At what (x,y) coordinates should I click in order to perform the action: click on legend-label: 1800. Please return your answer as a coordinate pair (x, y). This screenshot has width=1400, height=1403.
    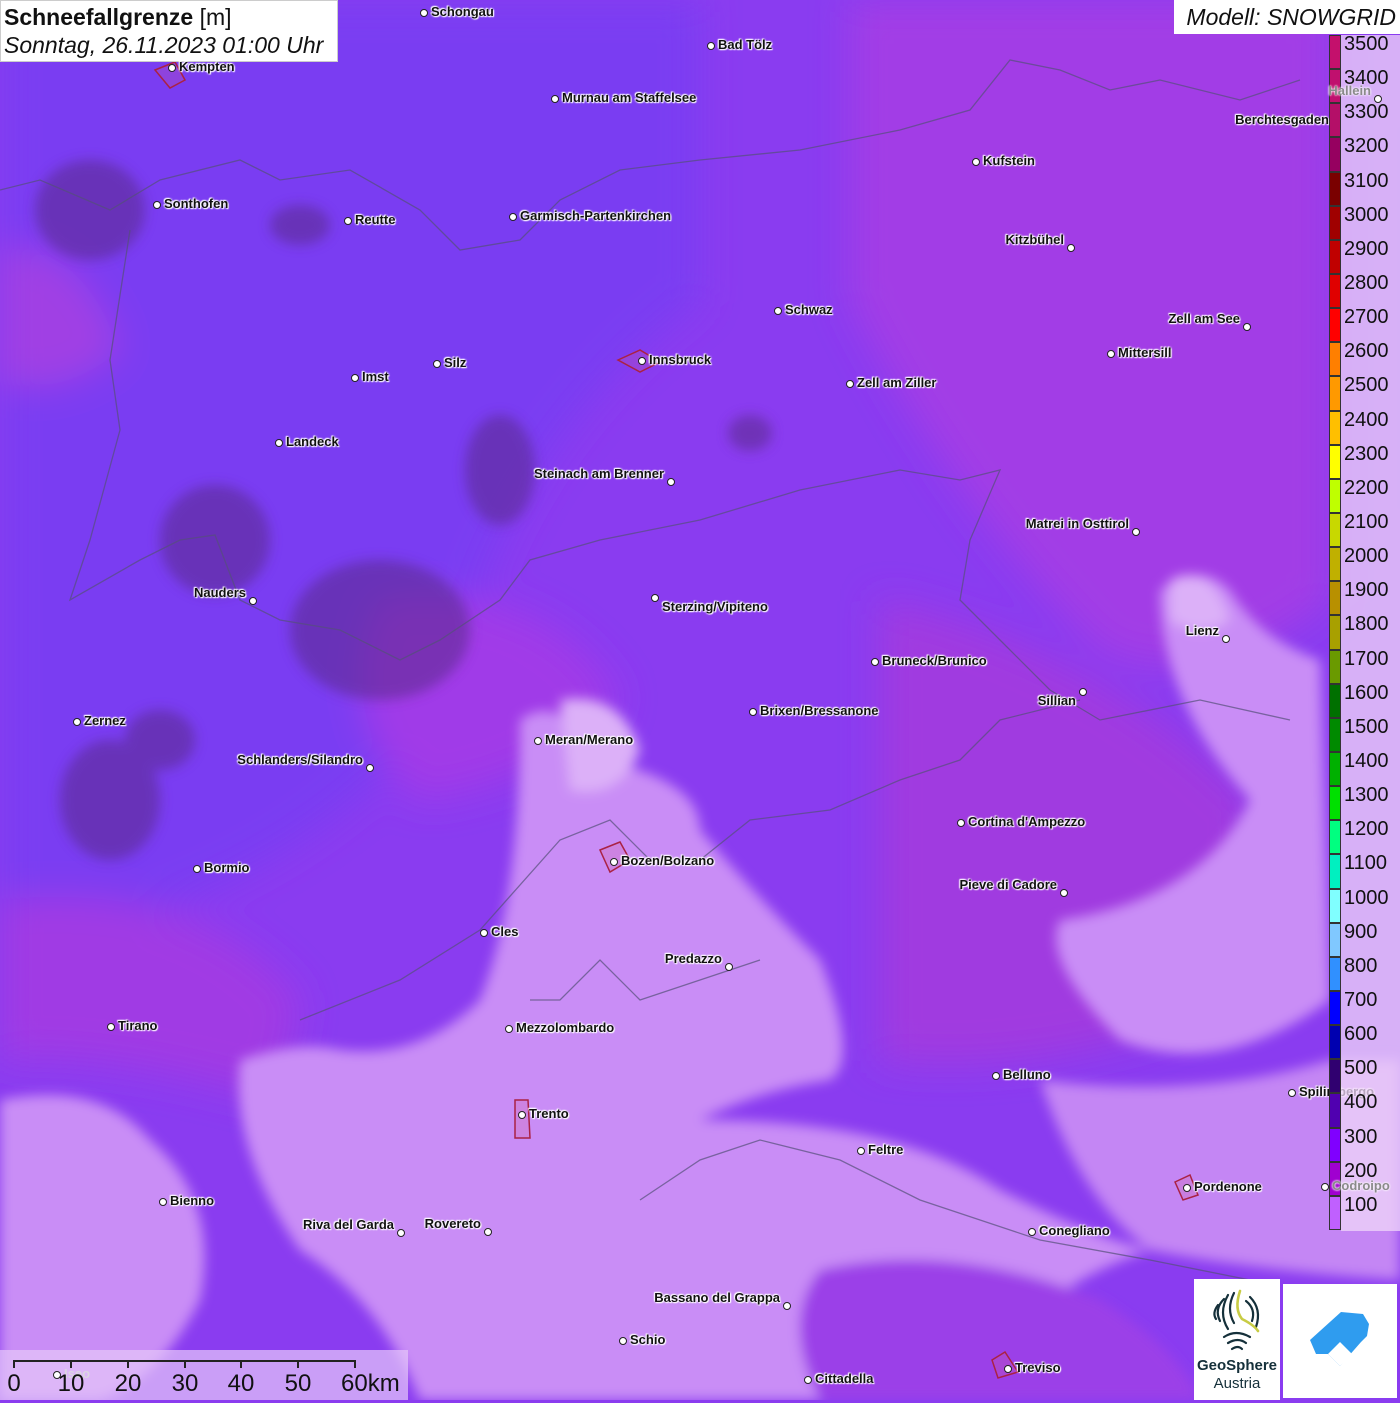
    Looking at the image, I should click on (1366, 624).